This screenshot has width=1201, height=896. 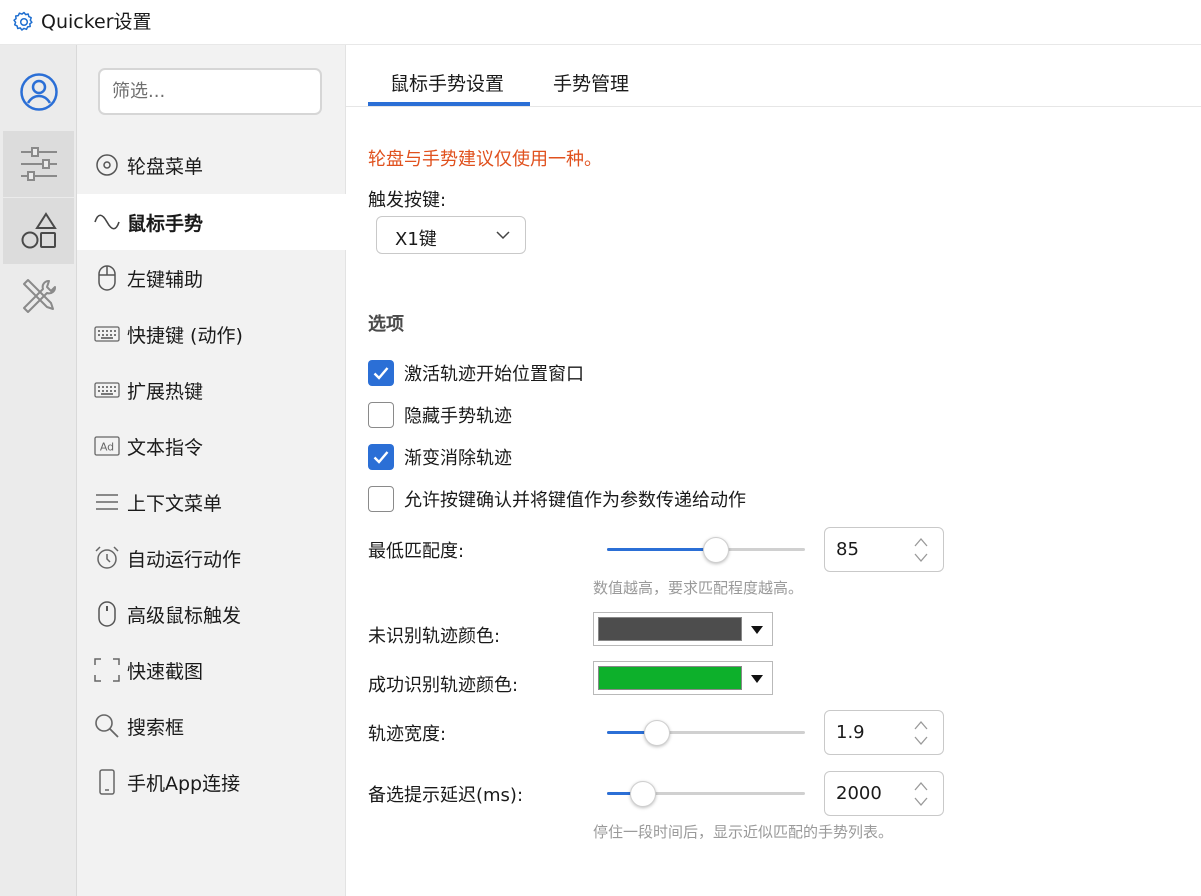 What do you see at coordinates (706, 733) in the screenshot?
I see `track-width-slider` at bounding box center [706, 733].